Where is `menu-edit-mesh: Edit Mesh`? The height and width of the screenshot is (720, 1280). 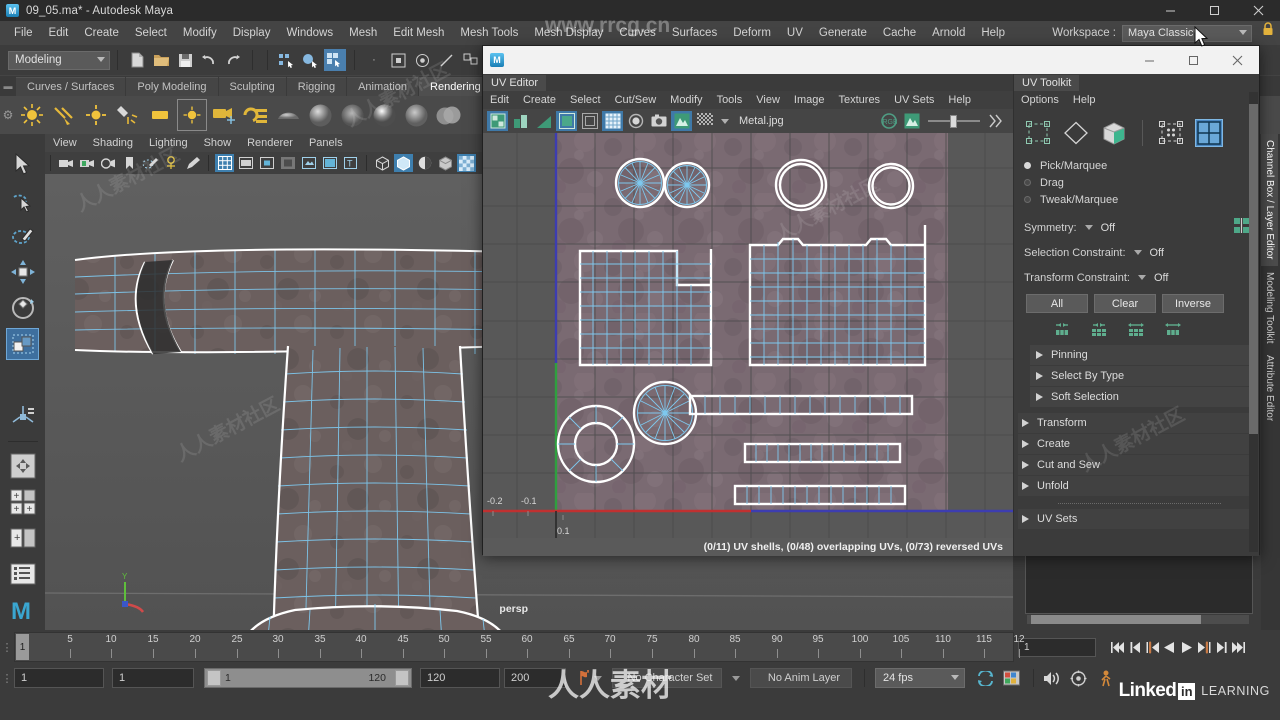 menu-edit-mesh: Edit Mesh is located at coordinates (418, 33).